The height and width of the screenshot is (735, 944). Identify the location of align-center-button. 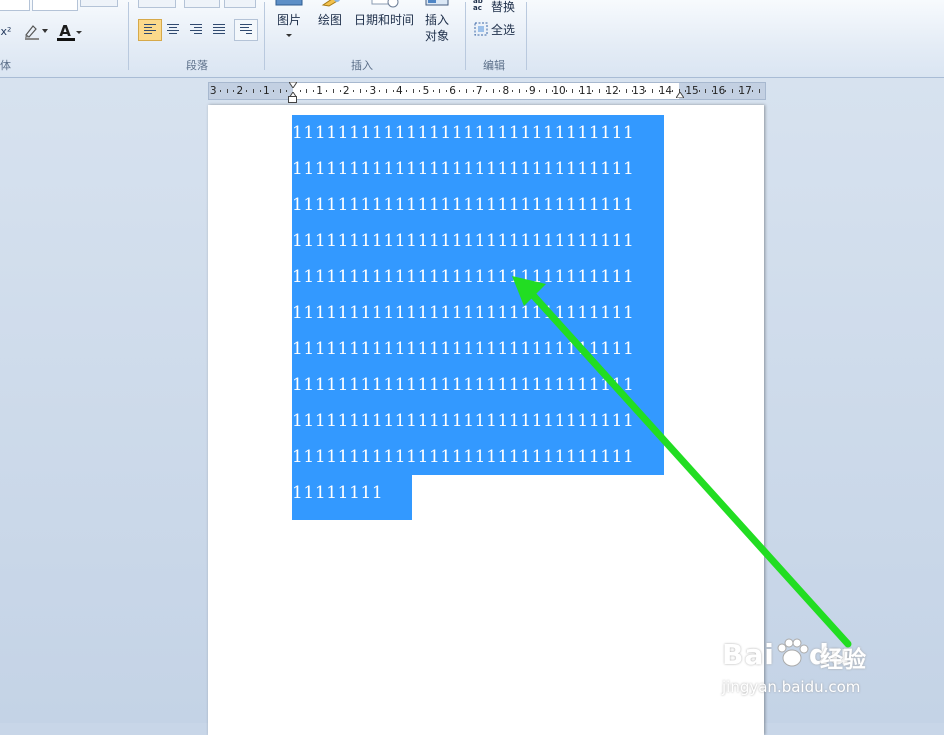
(173, 30).